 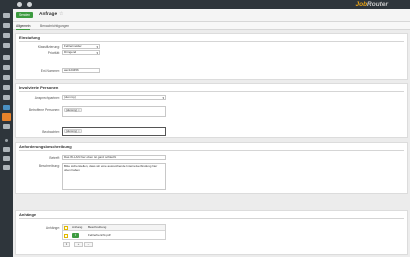 What do you see at coordinates (66, 228) in the screenshot?
I see `select-all-checkbox` at bounding box center [66, 228].